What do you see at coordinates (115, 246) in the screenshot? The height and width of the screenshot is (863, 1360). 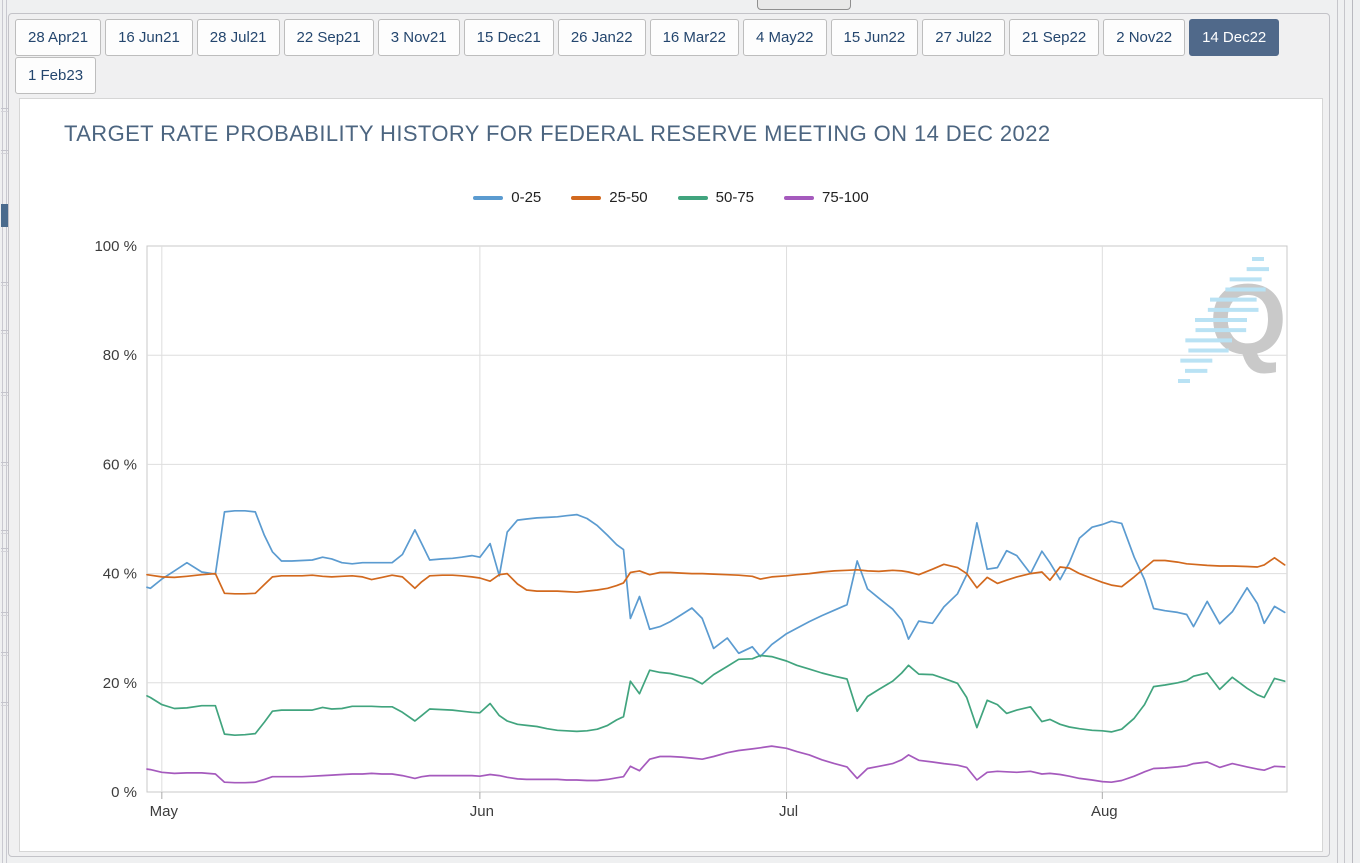 I see `y-tick-label: 100 %` at bounding box center [115, 246].